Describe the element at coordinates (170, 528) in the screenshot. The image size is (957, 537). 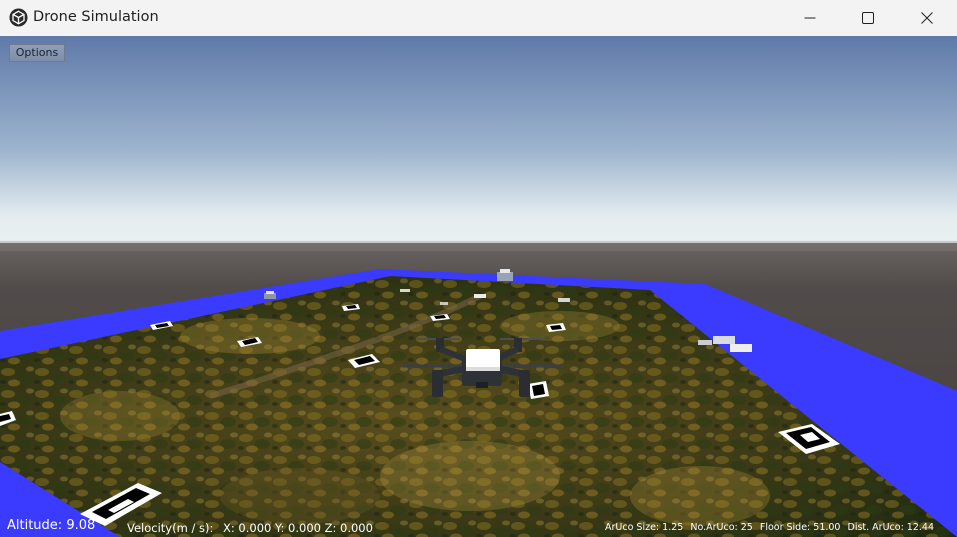
I see `velocity-label: Velocity(m / s):` at that location.